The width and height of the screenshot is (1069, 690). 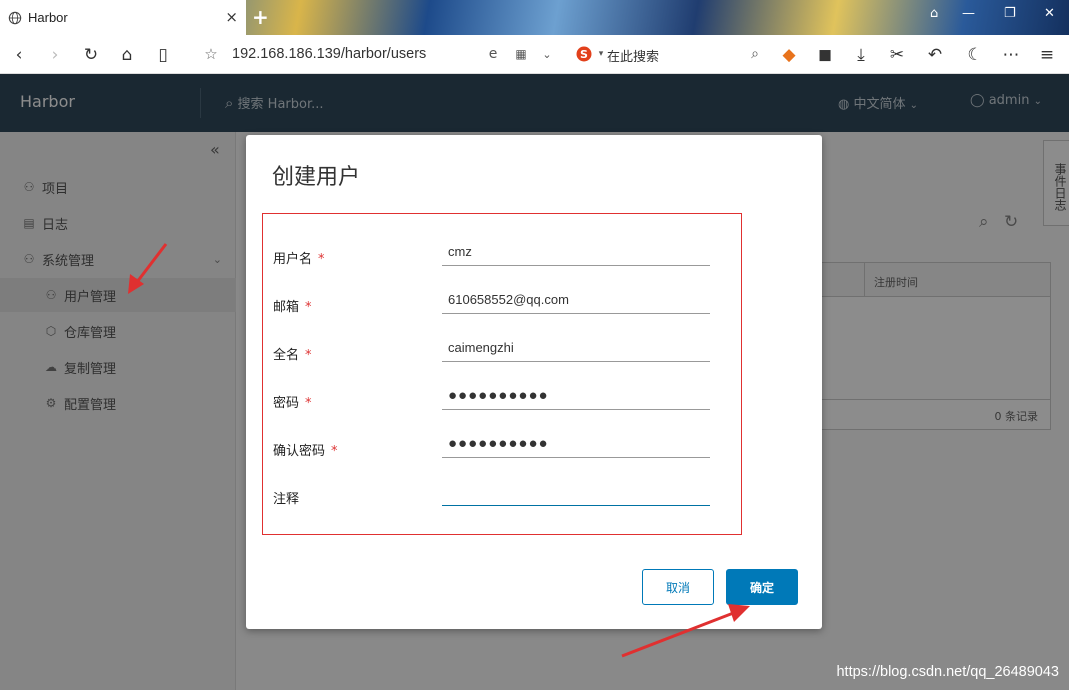 I want to click on globe-icon, so click(x=15, y=17).